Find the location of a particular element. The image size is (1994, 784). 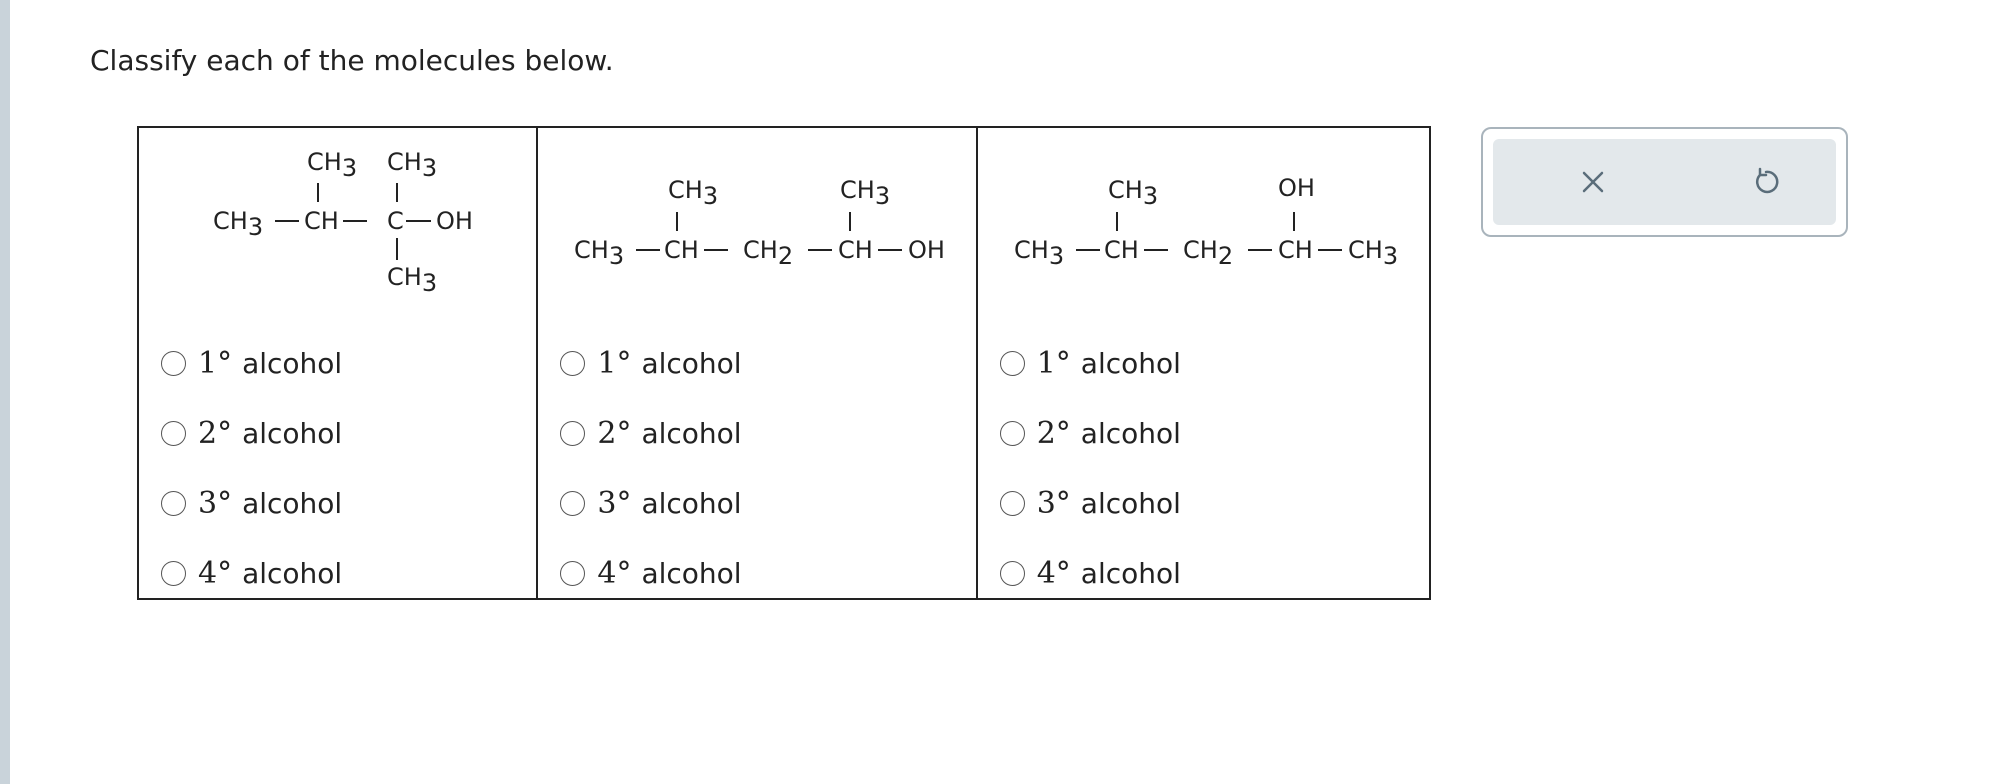

mol1-chain-oh: OH is located at coordinates (454, 221).